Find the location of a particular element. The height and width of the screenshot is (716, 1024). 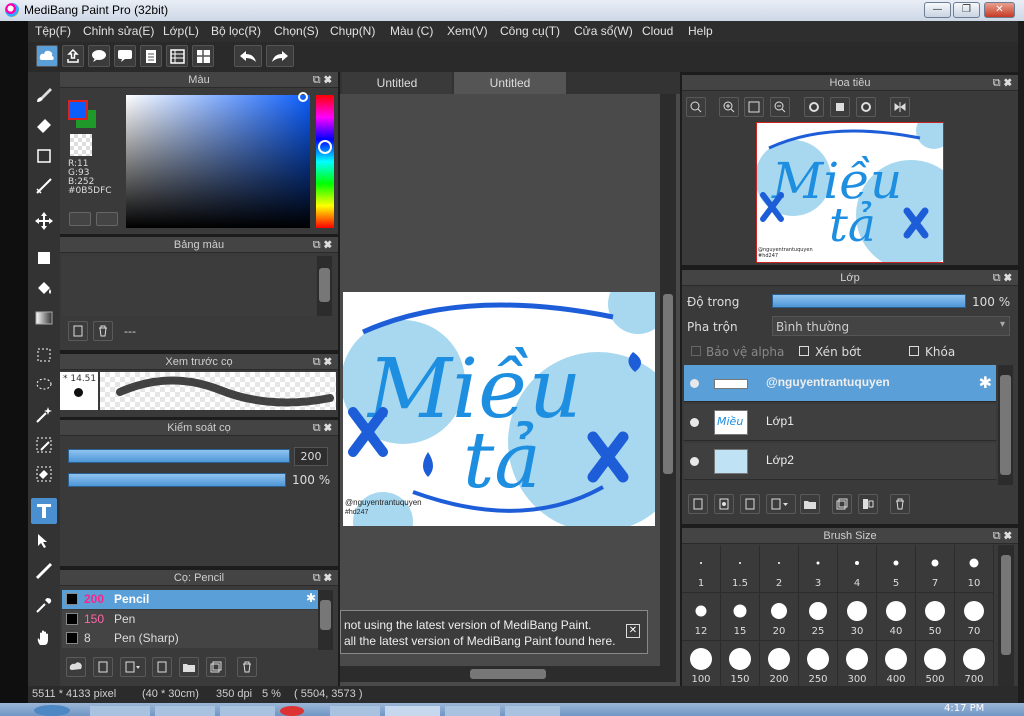

brush-size-cell: 200 is located at coordinates (779, 663).